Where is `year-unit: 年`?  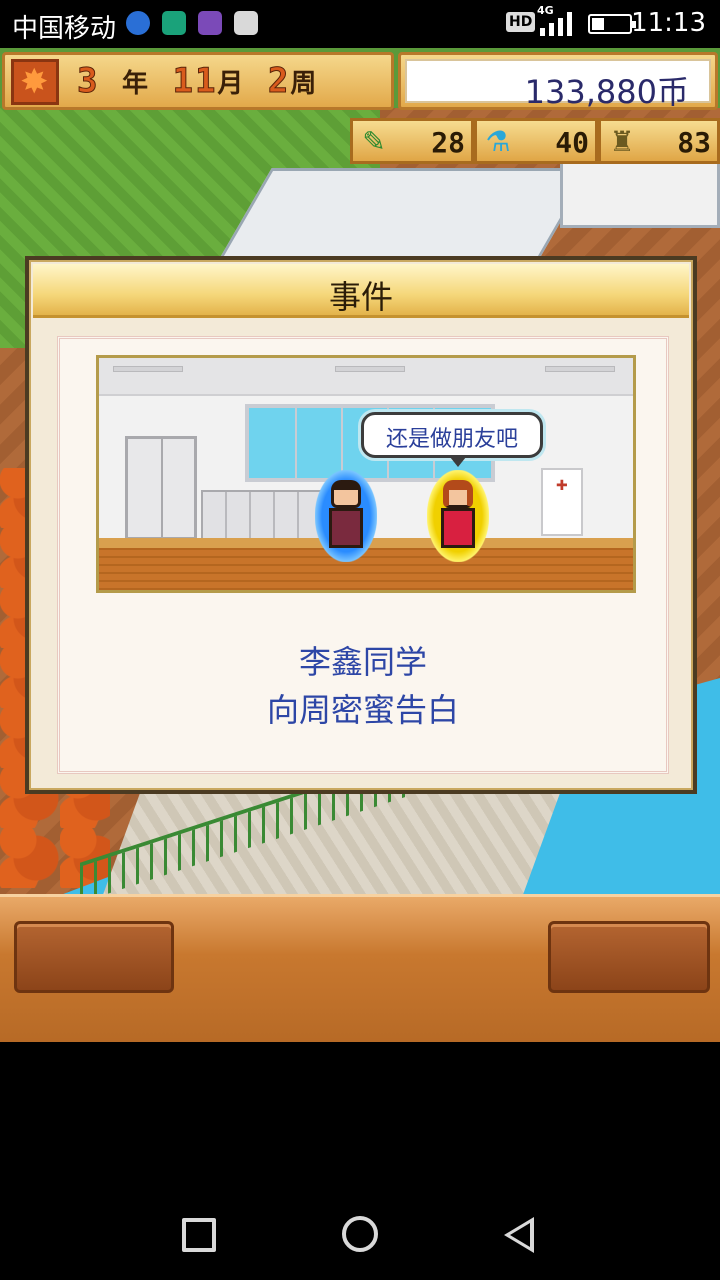
year-unit: 年 is located at coordinates (135, 84).